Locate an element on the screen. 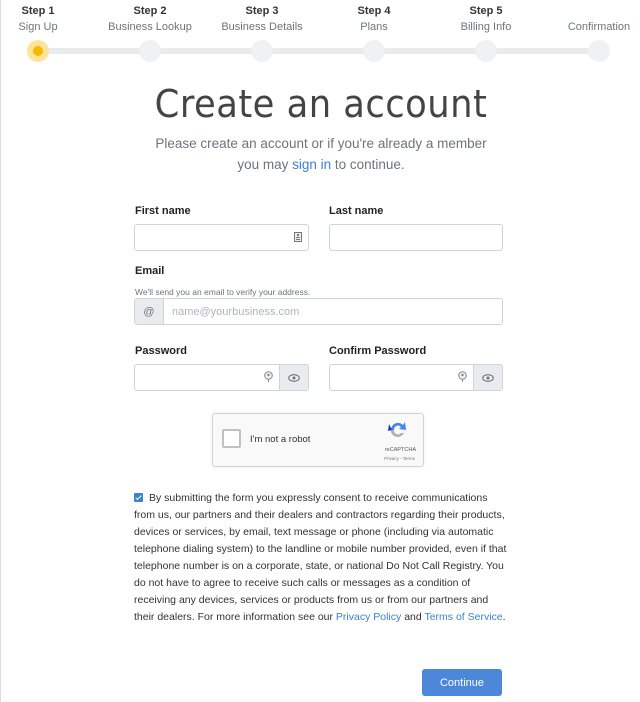  at-sign-icon: @ is located at coordinates (149, 311).